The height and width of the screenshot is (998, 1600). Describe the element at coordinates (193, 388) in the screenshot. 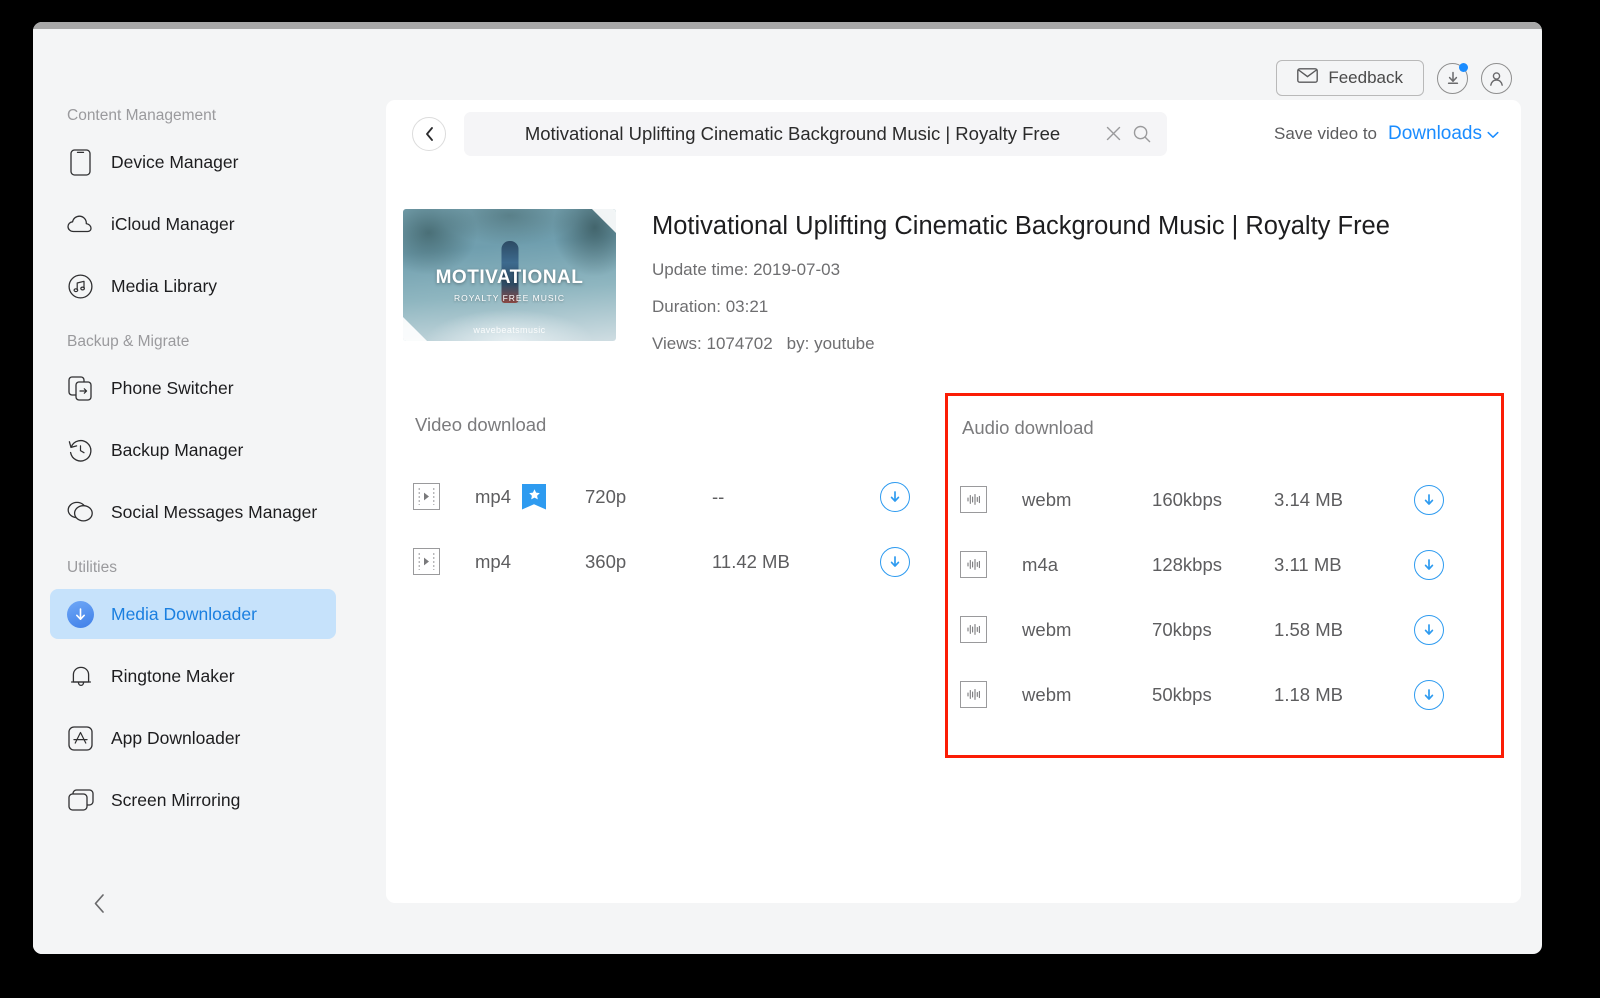

I see `sidebar-item-phone-switcher: Phone Switcher` at that location.